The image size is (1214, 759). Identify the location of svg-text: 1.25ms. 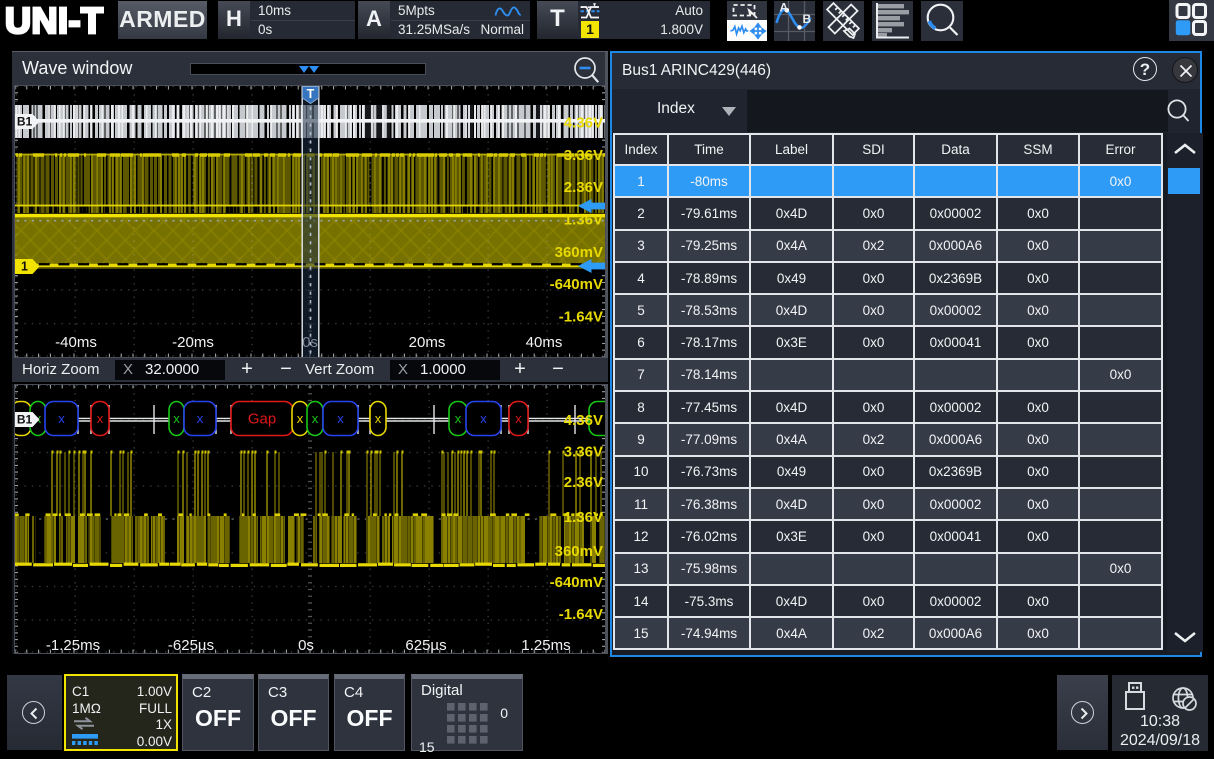
(545, 645).